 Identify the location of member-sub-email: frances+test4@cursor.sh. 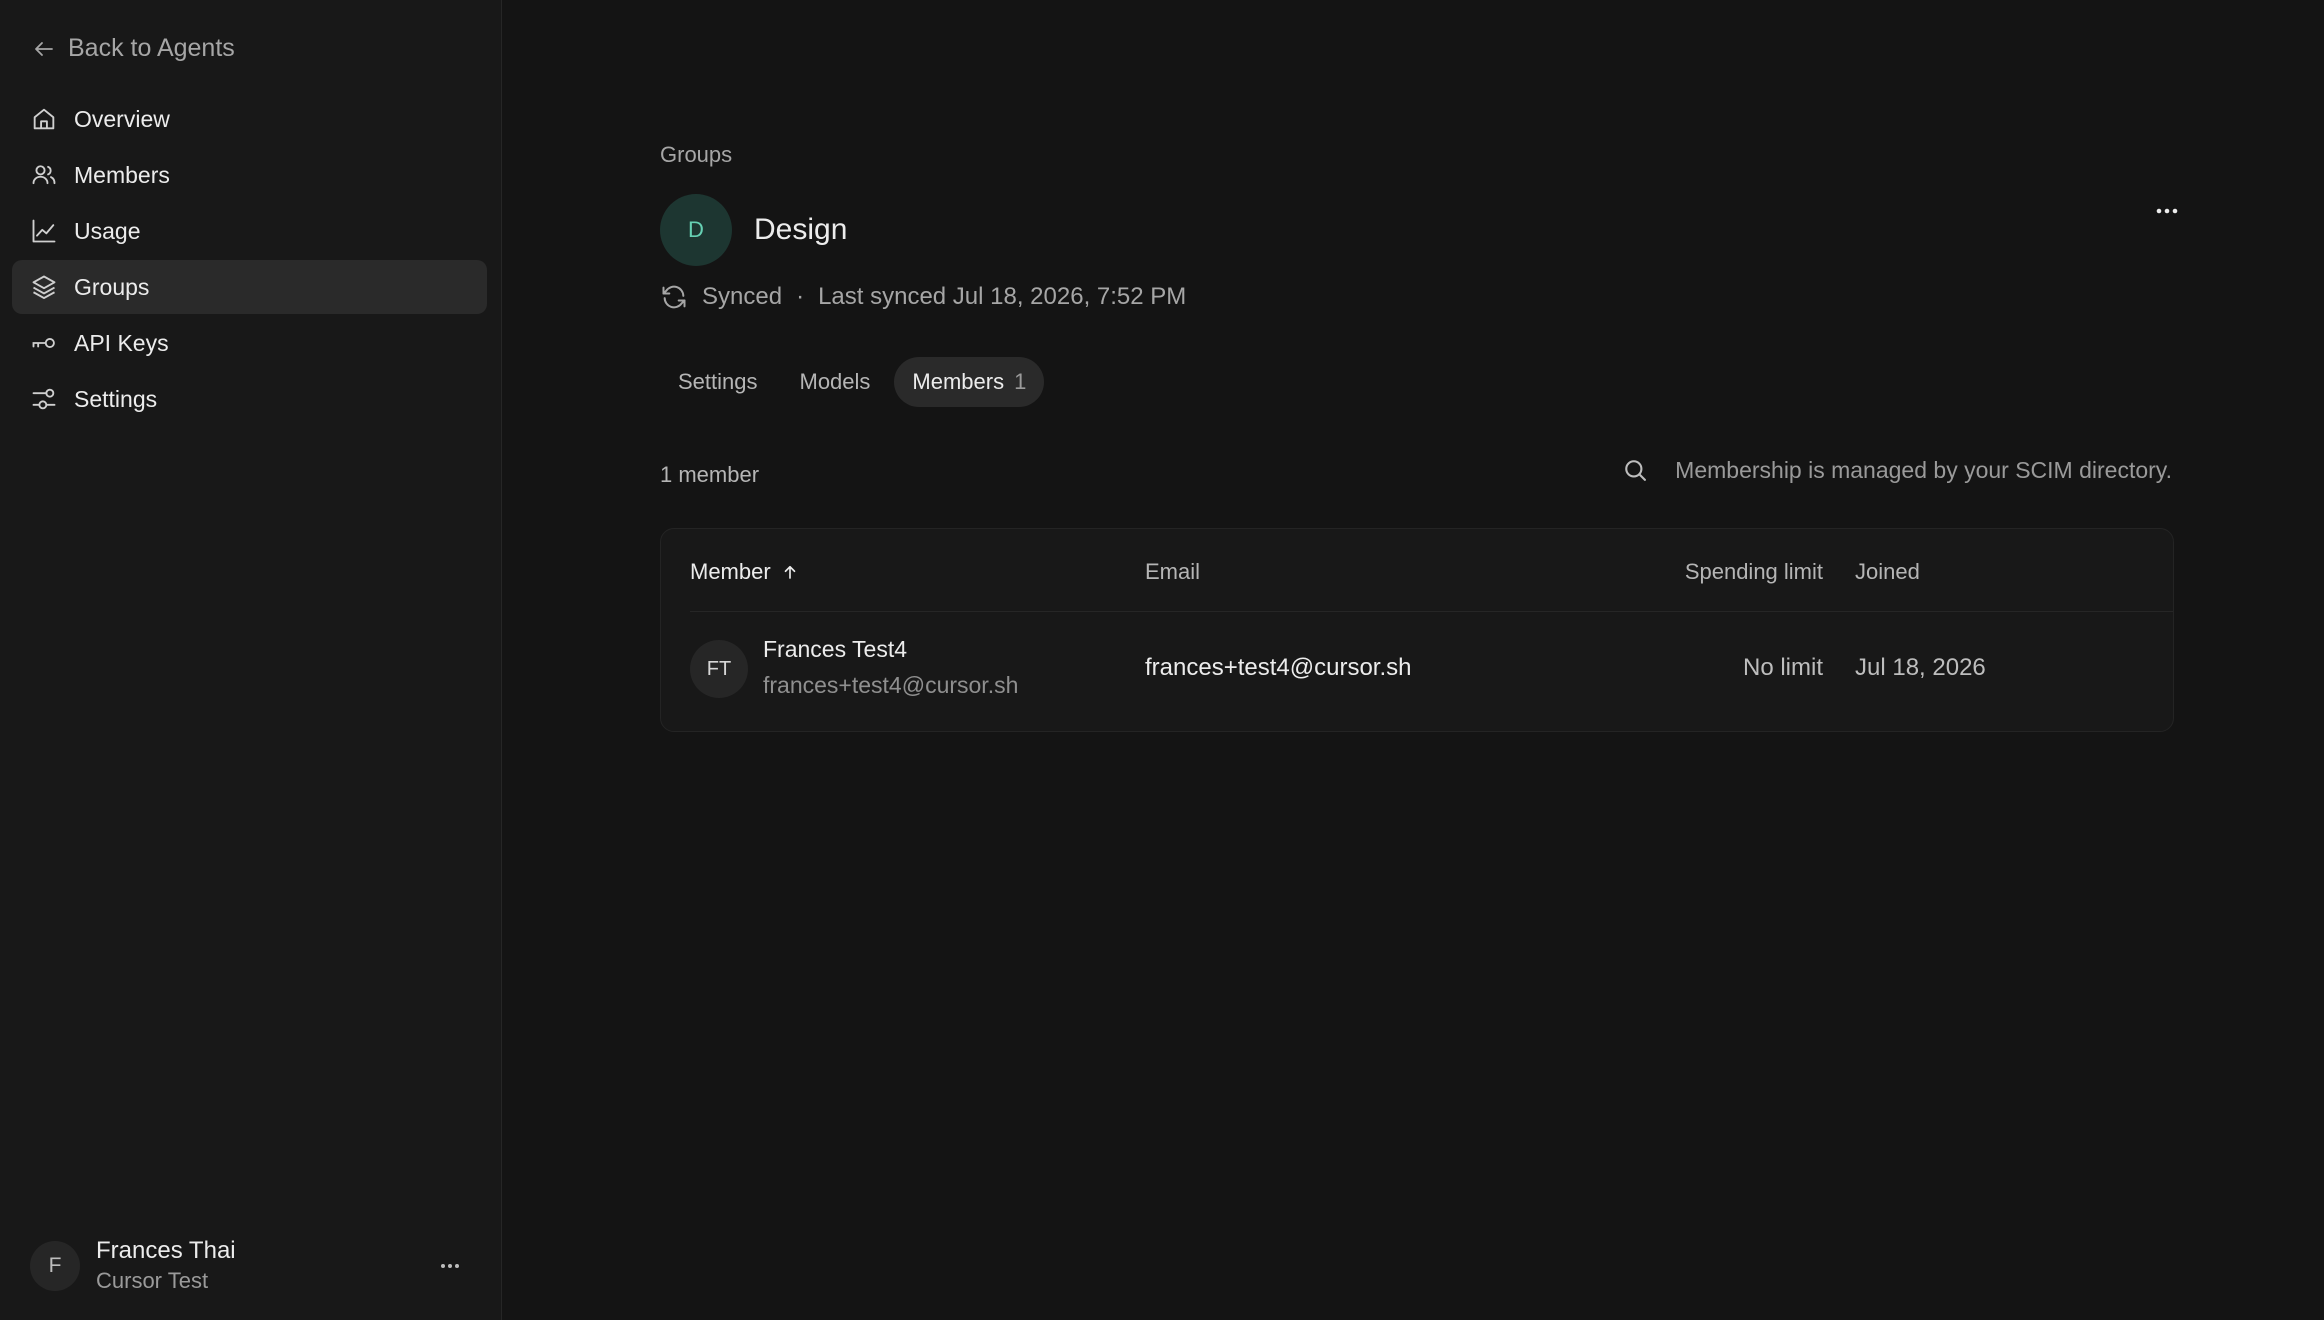
(891, 685).